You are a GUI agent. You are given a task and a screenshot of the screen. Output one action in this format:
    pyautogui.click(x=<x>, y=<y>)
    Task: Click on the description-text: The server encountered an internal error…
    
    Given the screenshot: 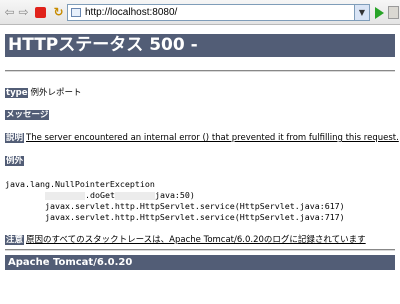 What is the action you would take?
    pyautogui.click(x=212, y=138)
    